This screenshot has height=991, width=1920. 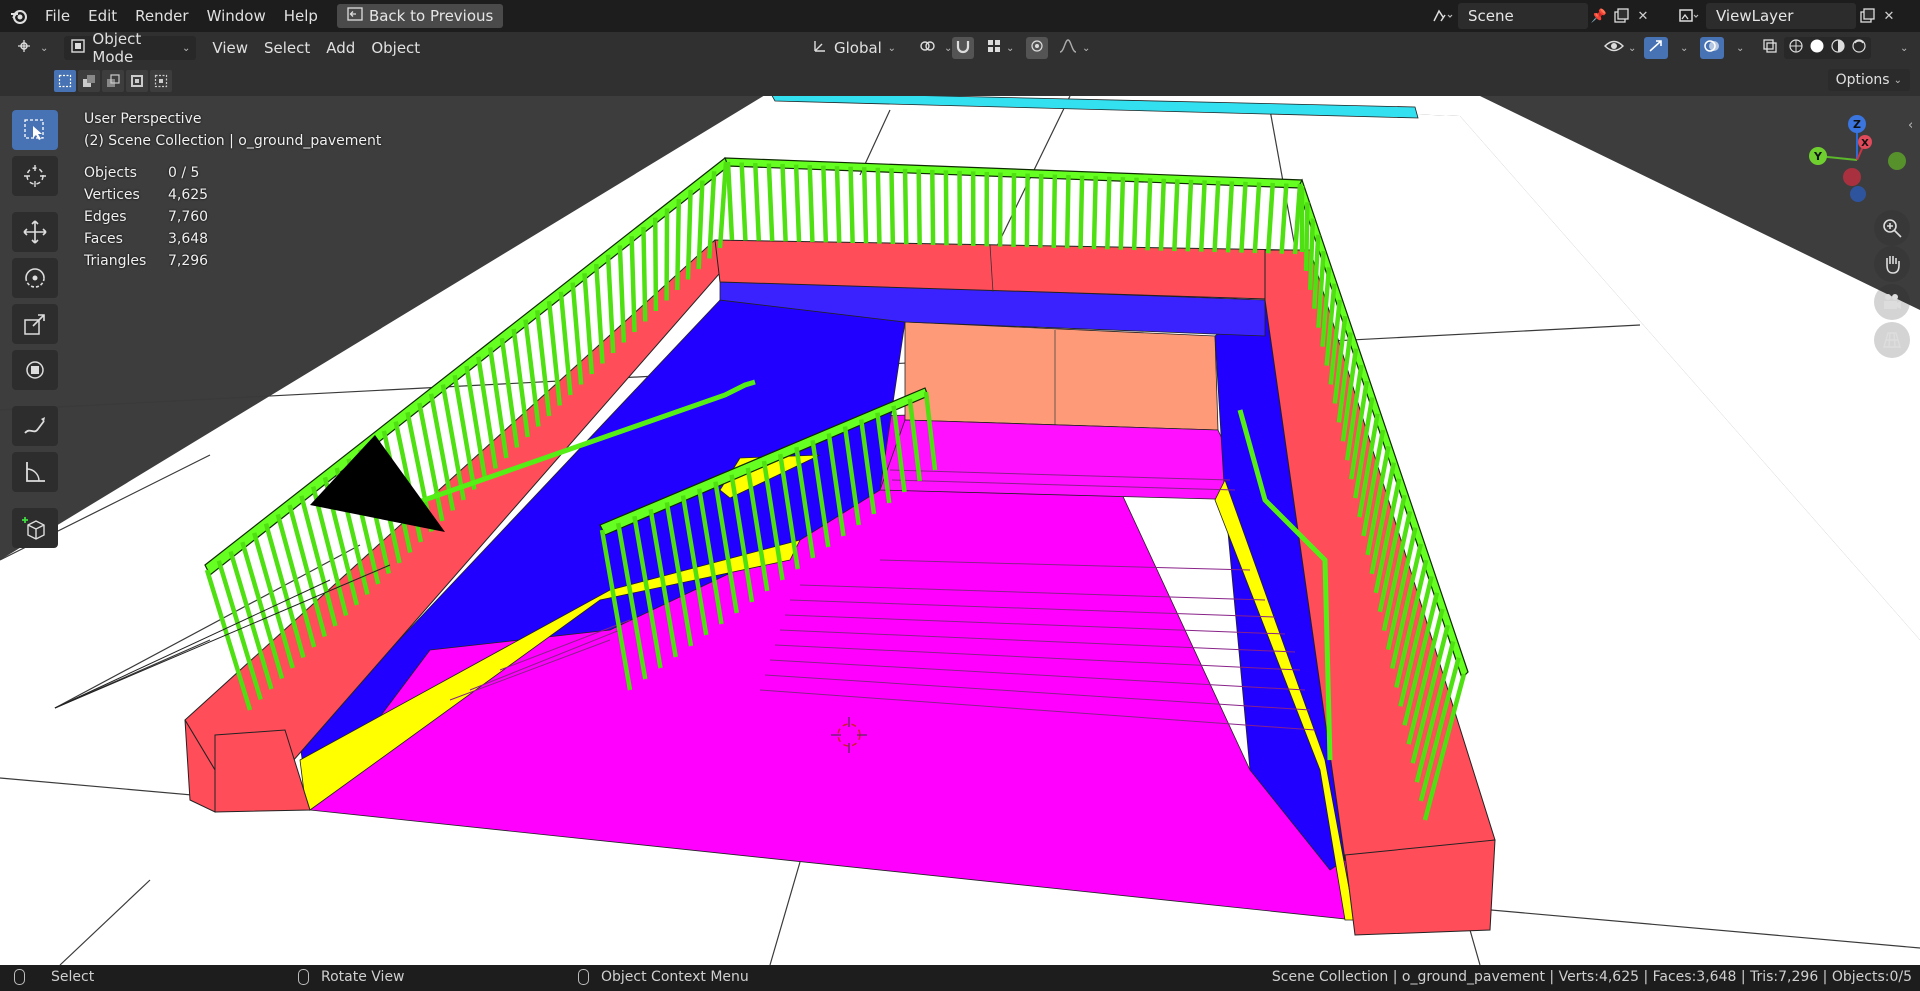 I want to click on add-cube-tool-icon, so click(x=35, y=528).